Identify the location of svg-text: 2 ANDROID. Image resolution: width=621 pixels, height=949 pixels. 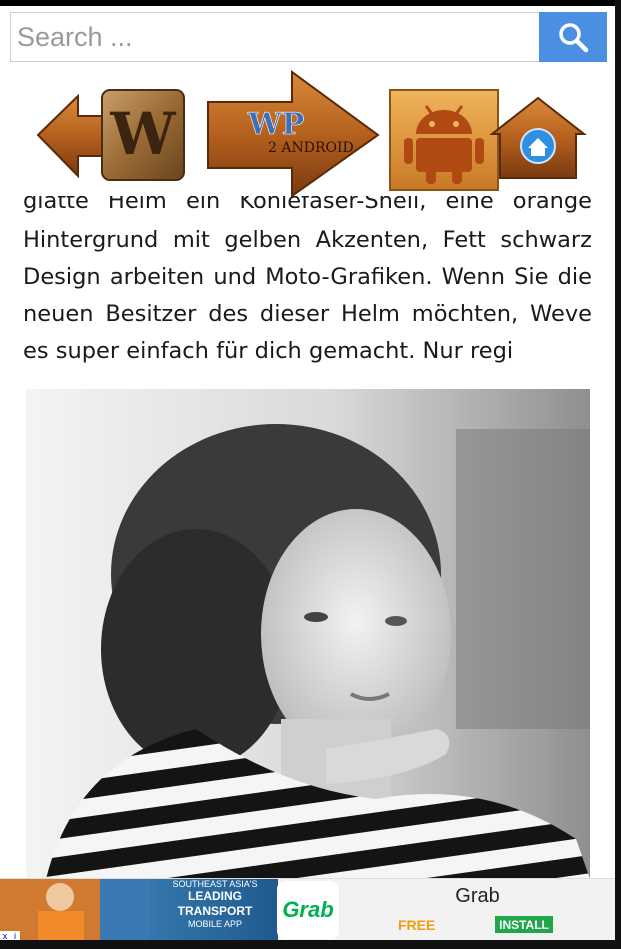
(311, 148).